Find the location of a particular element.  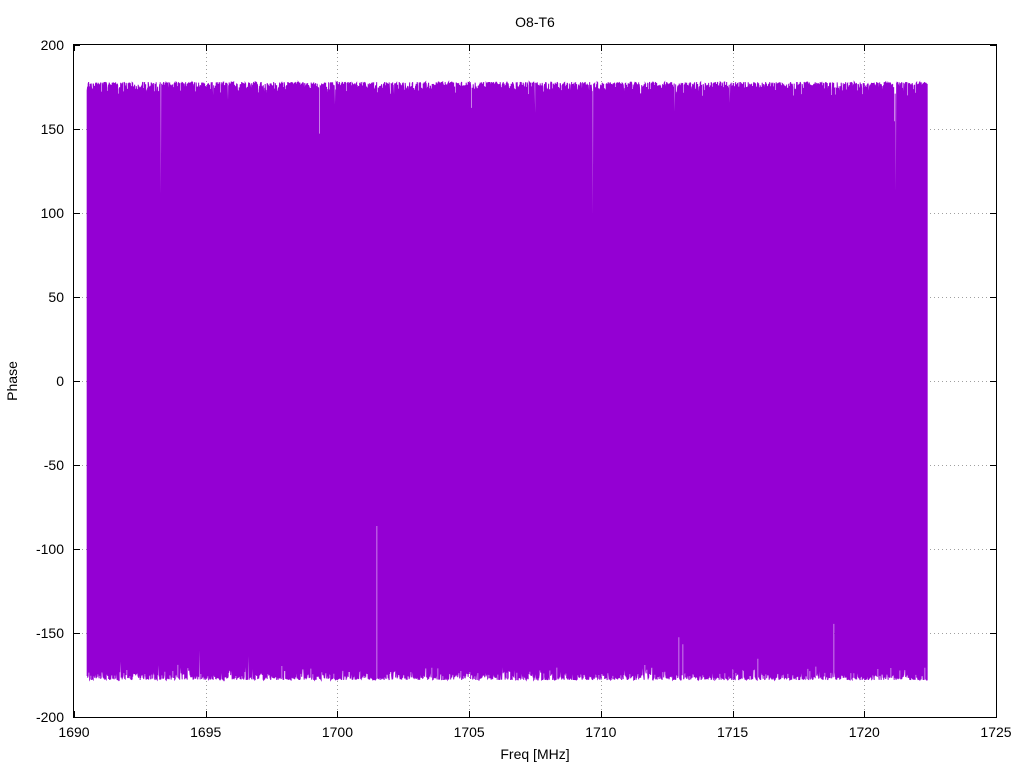

y-tick-label: -200 is located at coordinates (50, 717).